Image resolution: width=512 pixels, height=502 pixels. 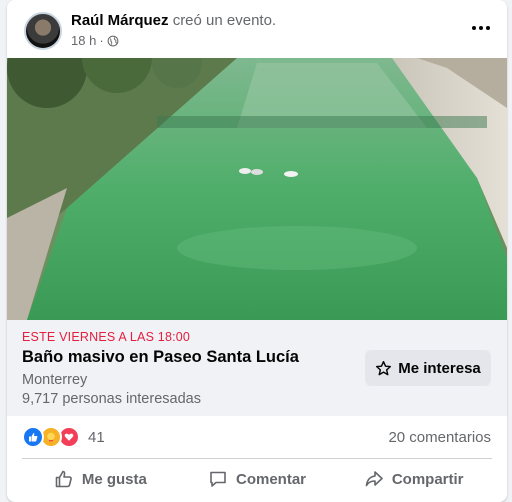 What do you see at coordinates (113, 40) in the screenshot?
I see `globe-icon` at bounding box center [113, 40].